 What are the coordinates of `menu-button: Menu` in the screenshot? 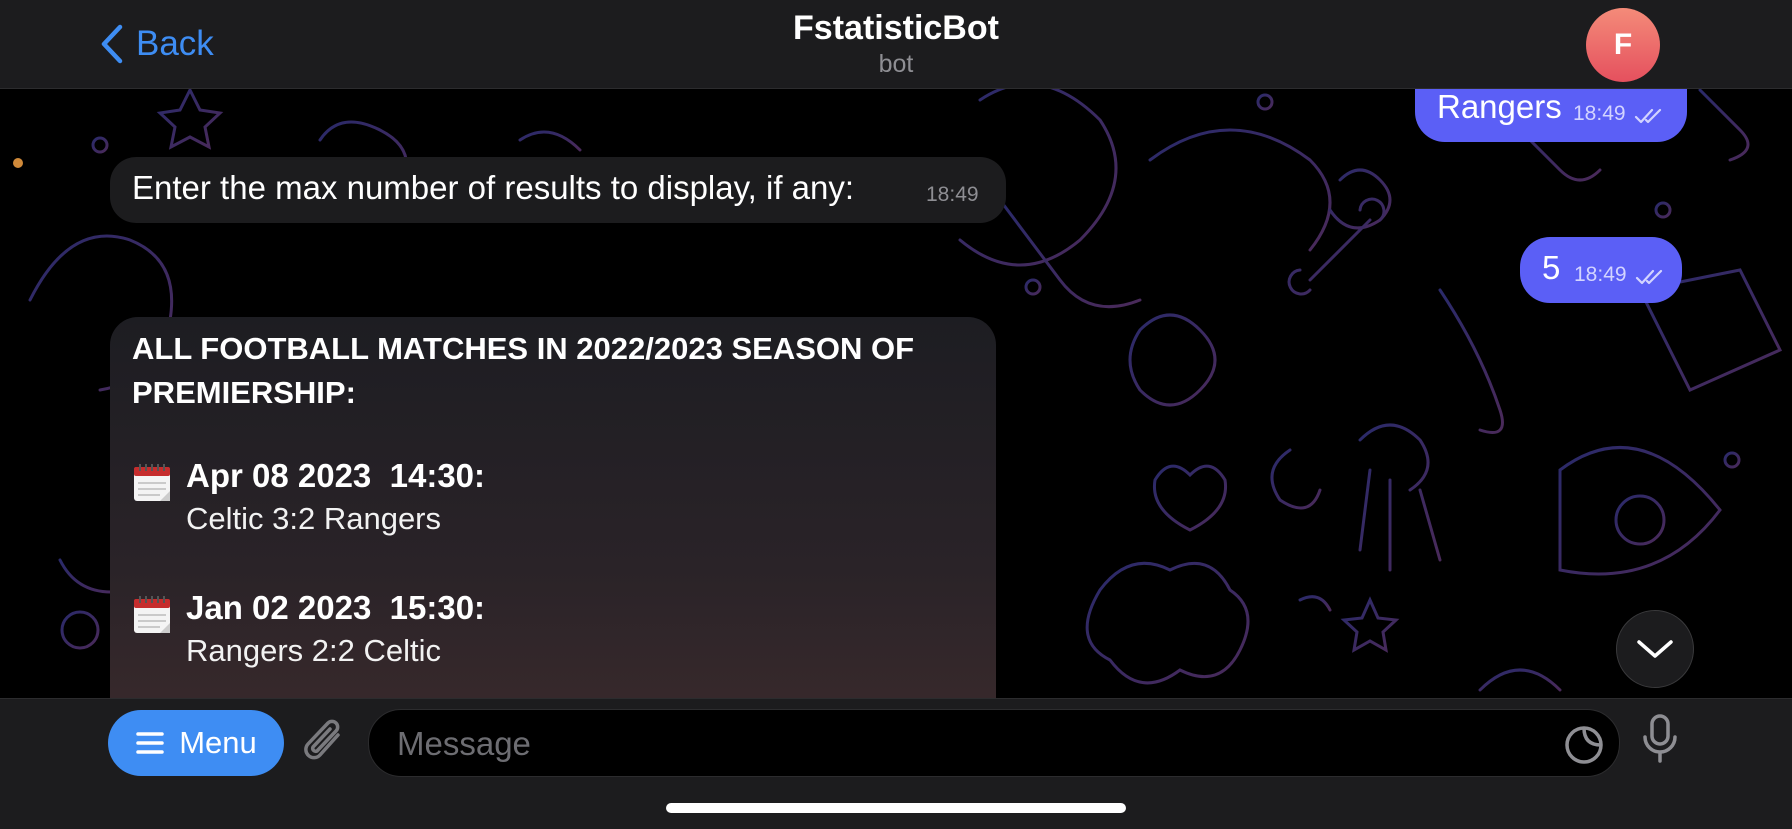 It's located at (196, 743).